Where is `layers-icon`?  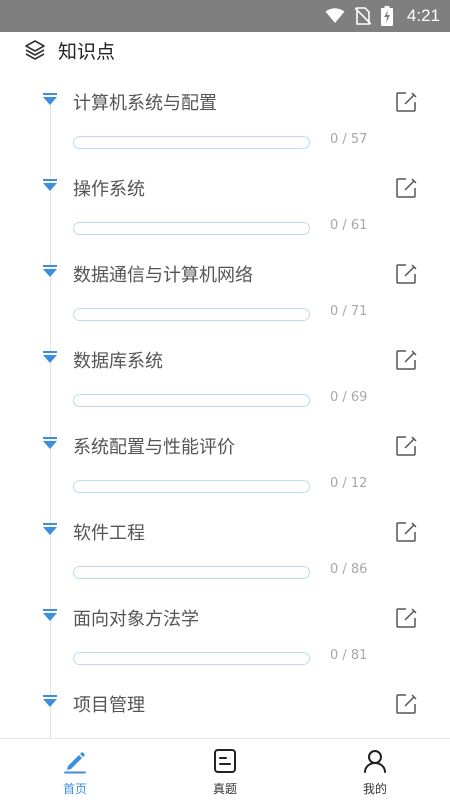 layers-icon is located at coordinates (35, 50).